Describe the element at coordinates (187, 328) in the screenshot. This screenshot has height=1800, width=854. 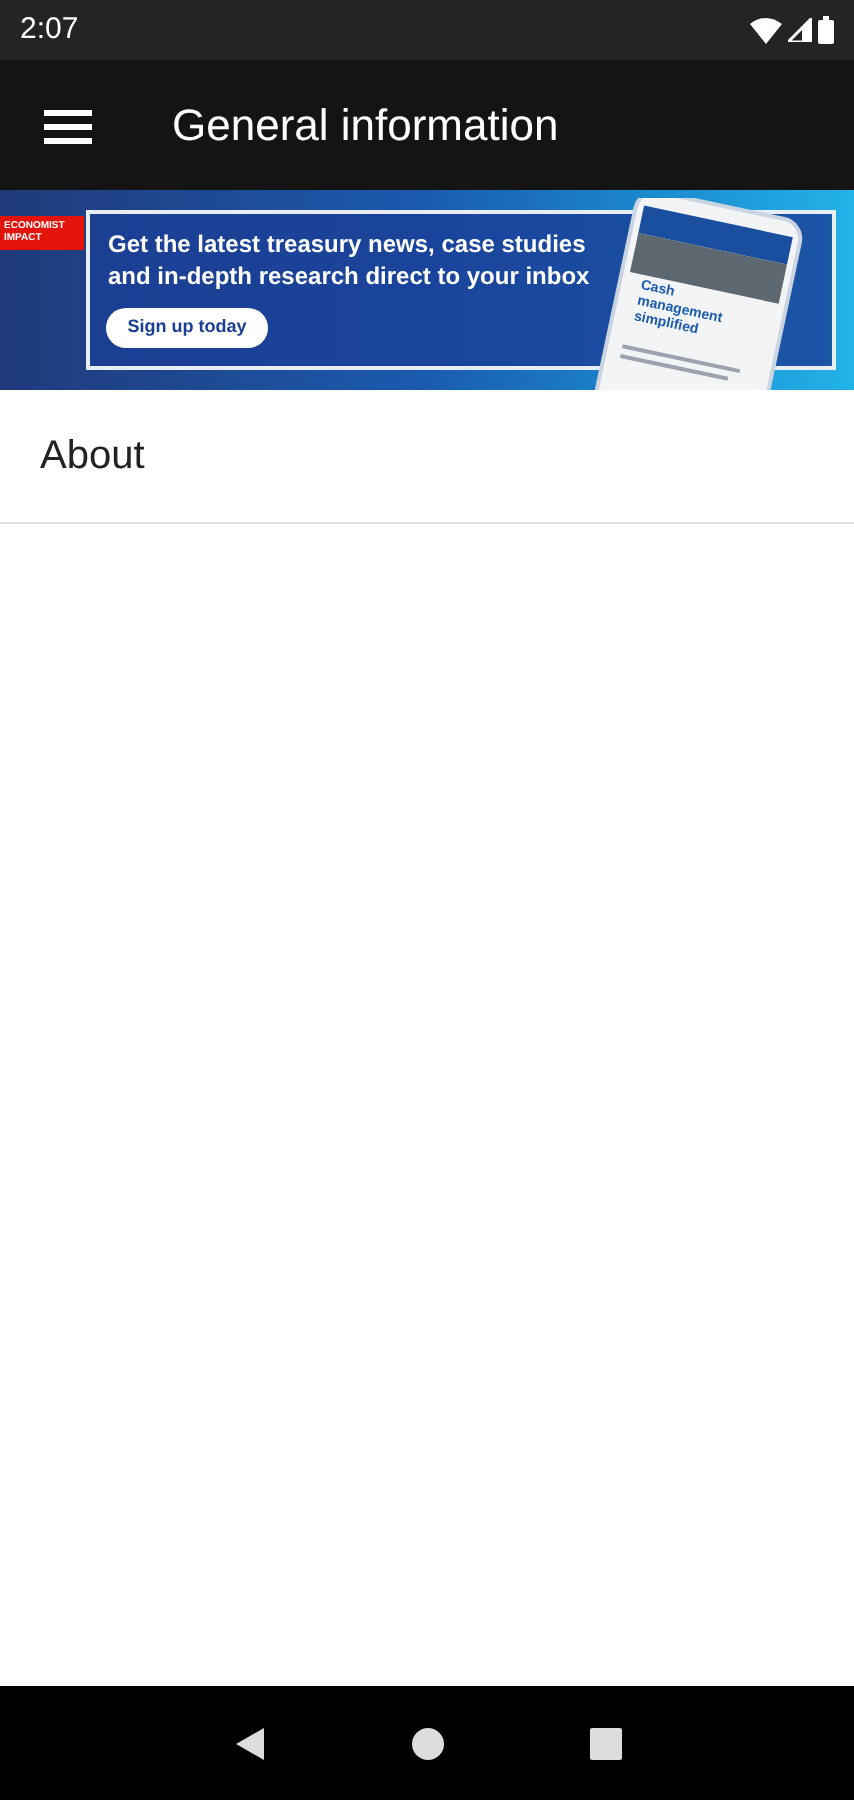
I see `sign-up-button: Sign up today` at that location.